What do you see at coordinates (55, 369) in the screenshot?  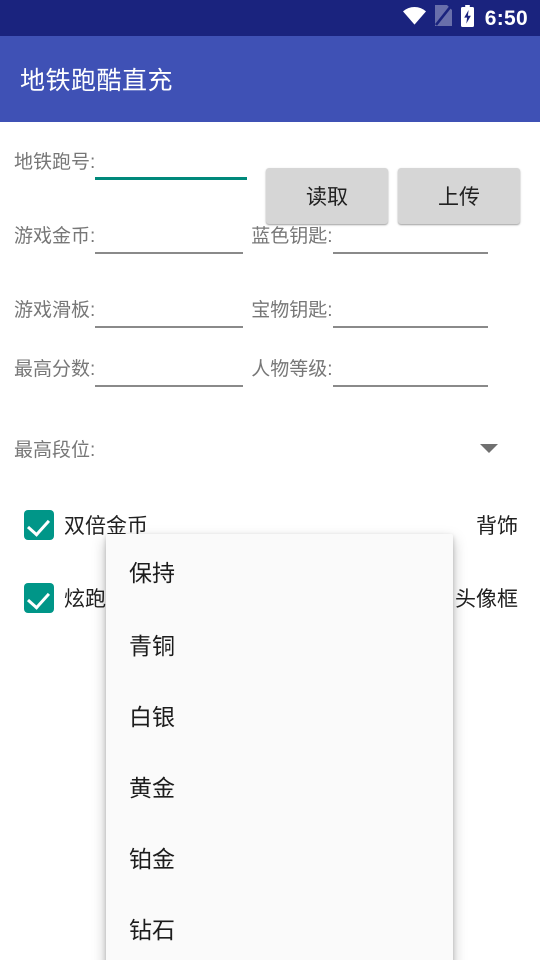 I see `field-label-high-score: 最高分数:` at bounding box center [55, 369].